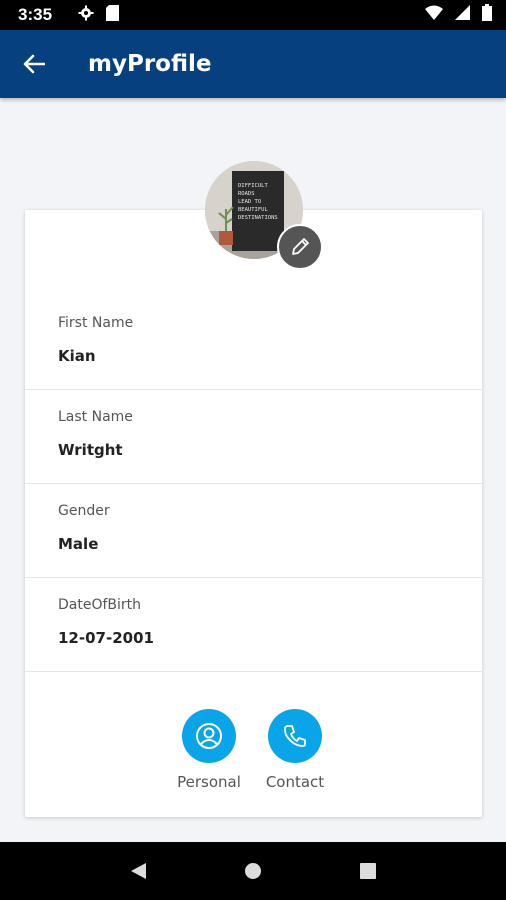 Image resolution: width=506 pixels, height=900 pixels. I want to click on status-left: 3:35, so click(69, 15).